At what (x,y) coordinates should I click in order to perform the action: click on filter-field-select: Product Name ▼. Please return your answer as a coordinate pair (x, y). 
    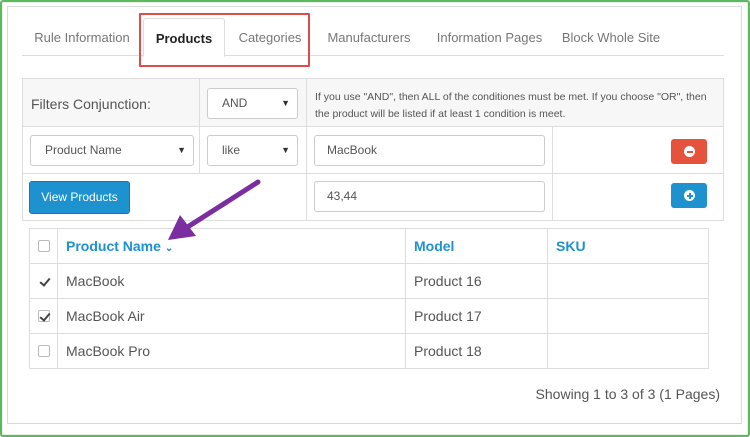
    Looking at the image, I should click on (112, 150).